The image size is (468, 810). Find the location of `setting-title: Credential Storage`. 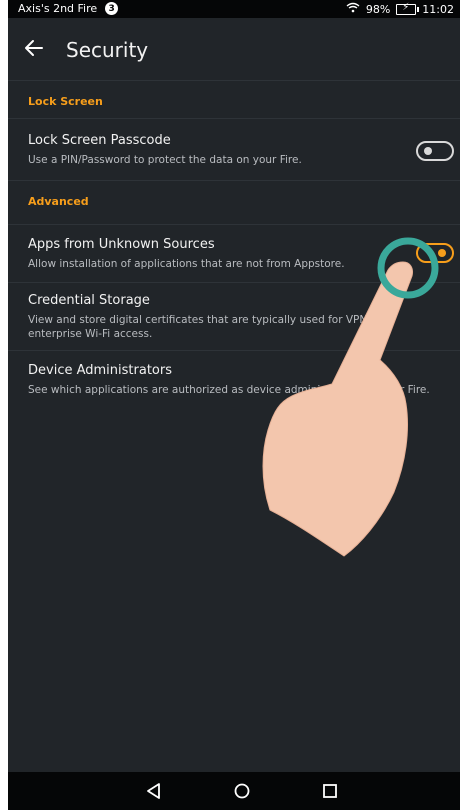

setting-title: Credential Storage is located at coordinates (89, 300).